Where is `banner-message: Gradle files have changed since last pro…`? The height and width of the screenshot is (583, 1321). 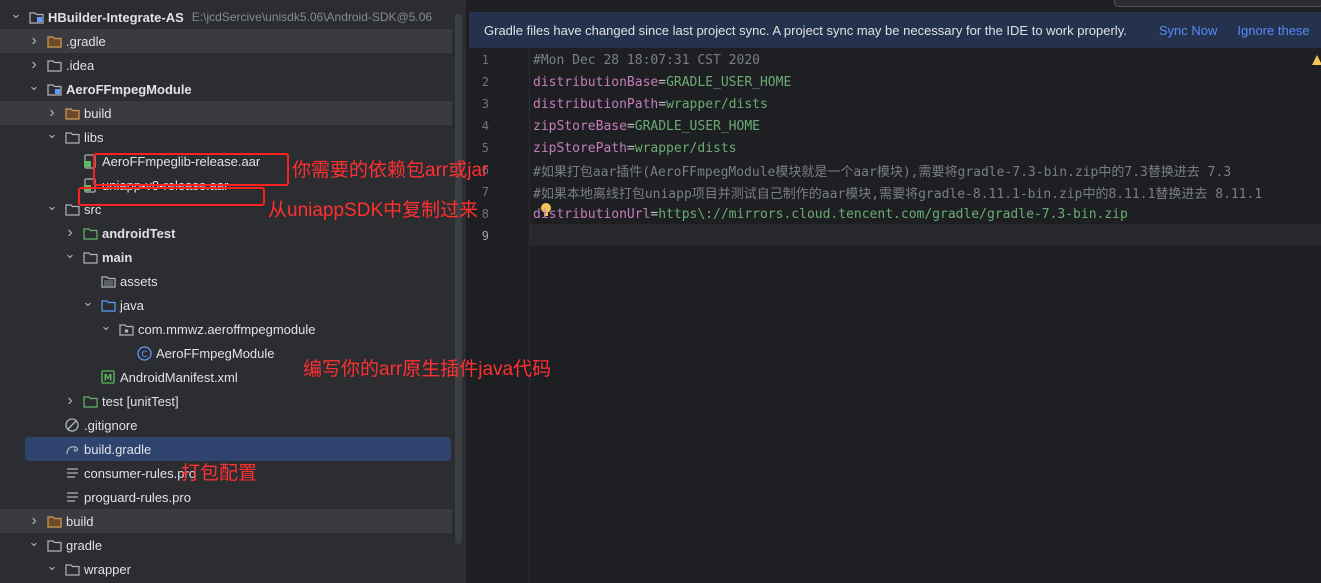
banner-message: Gradle files have changed since last pro… is located at coordinates (805, 30).